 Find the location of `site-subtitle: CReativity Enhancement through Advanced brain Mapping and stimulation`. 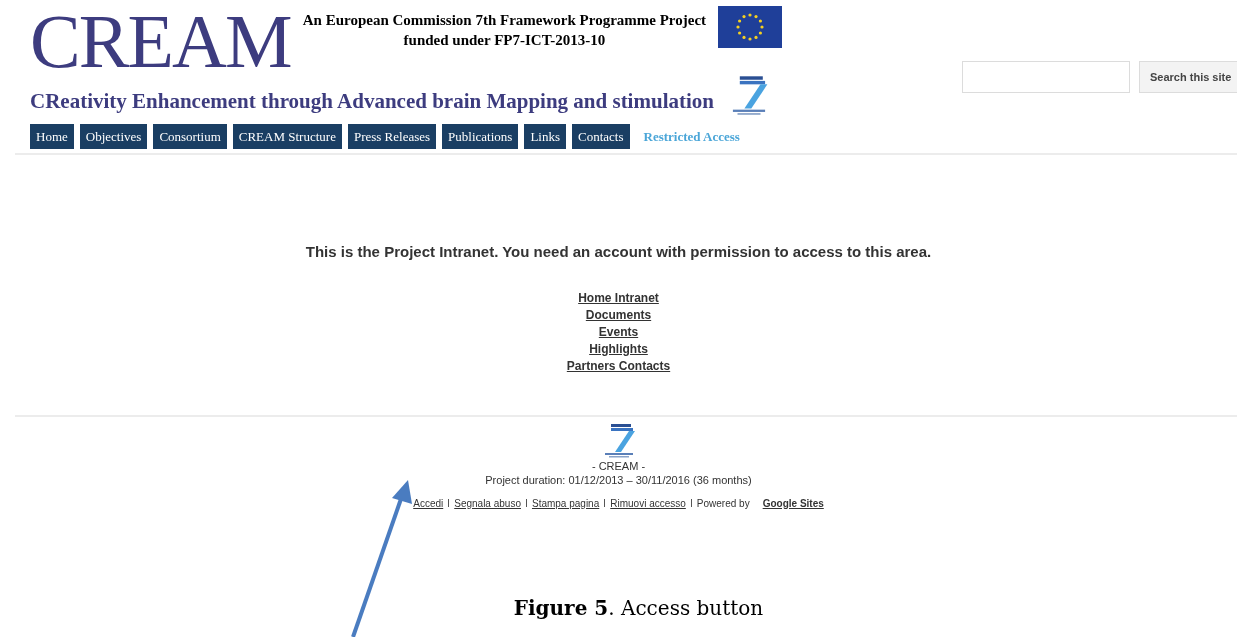

site-subtitle: CReativity Enhancement through Advanced brain Mapping and stimulation is located at coordinates (372, 102).